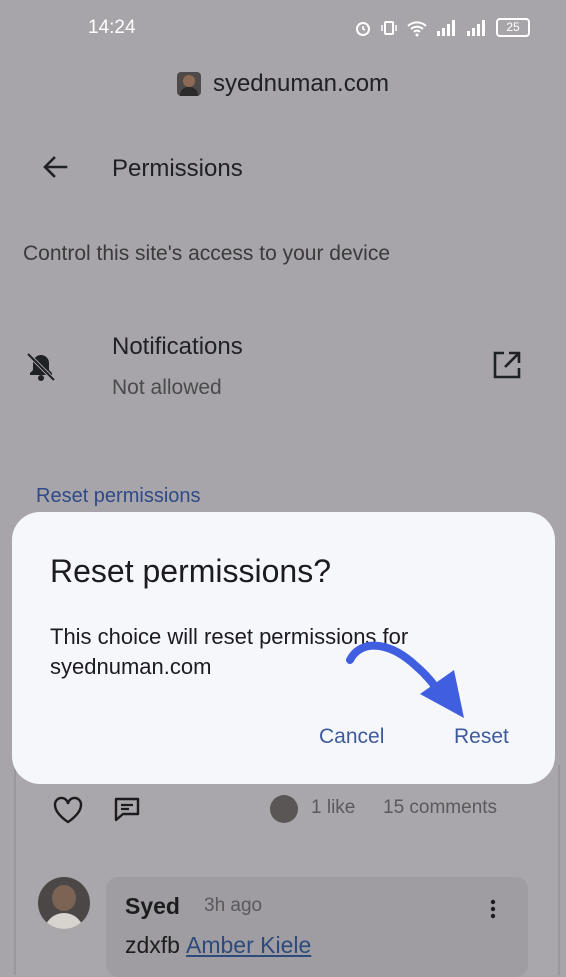  I want to click on notifications-off-icon, so click(41, 367).